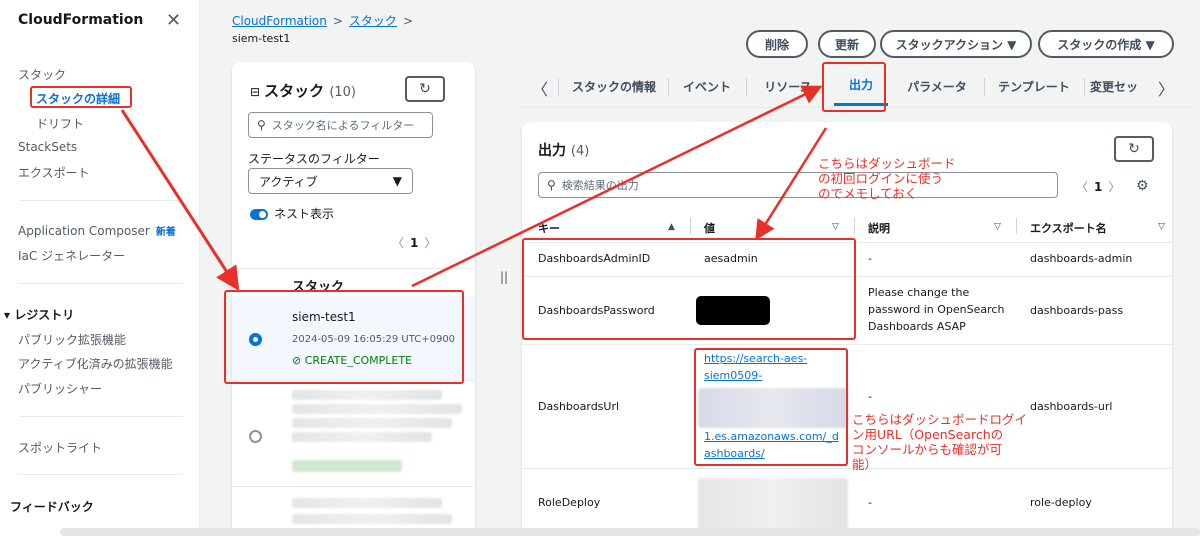  Describe the element at coordinates (42, 74) in the screenshot. I see `nav-item-stacks: スタック` at that location.